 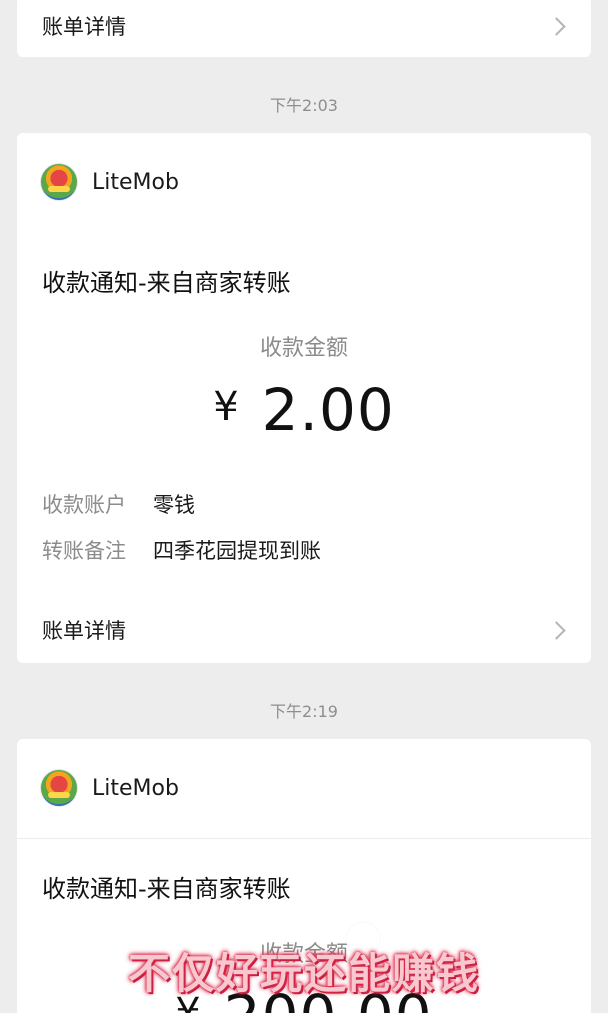 What do you see at coordinates (174, 505) in the screenshot?
I see `receiving-account-value: 零钱` at bounding box center [174, 505].